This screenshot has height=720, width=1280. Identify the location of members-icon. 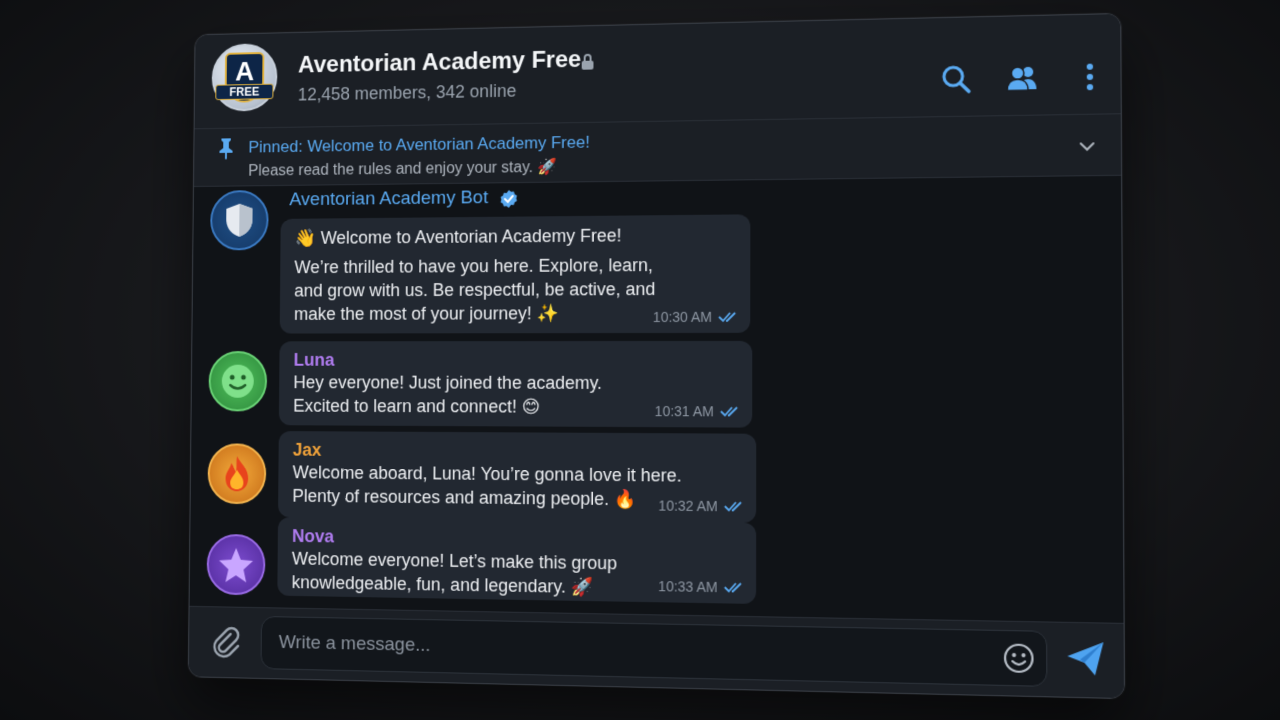
(1023, 78).